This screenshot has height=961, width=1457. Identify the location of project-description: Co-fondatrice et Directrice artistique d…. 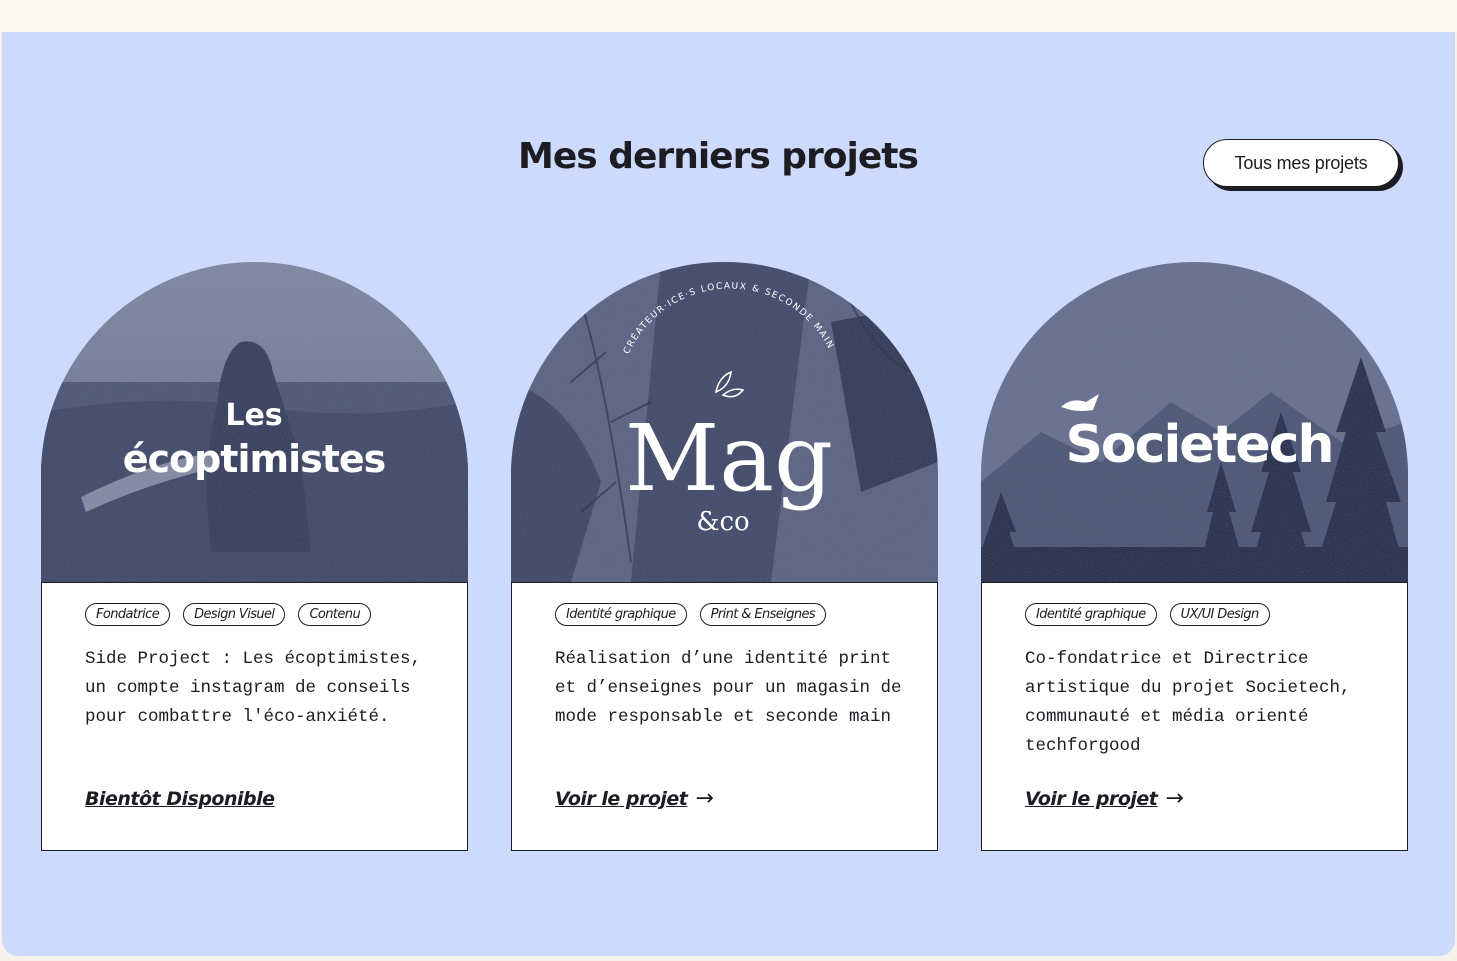
(1188, 702).